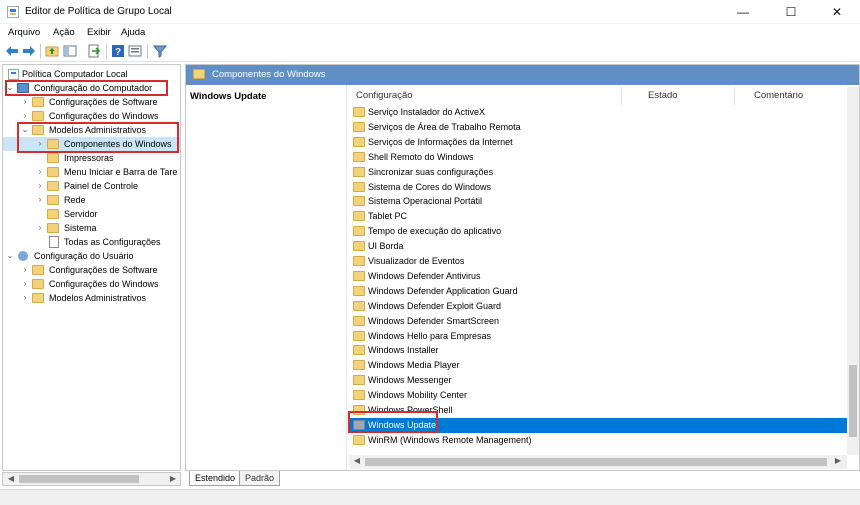 Image resolution: width=860 pixels, height=505 pixels. What do you see at coordinates (837, 12) in the screenshot?
I see `close-button: ✕` at bounding box center [837, 12].